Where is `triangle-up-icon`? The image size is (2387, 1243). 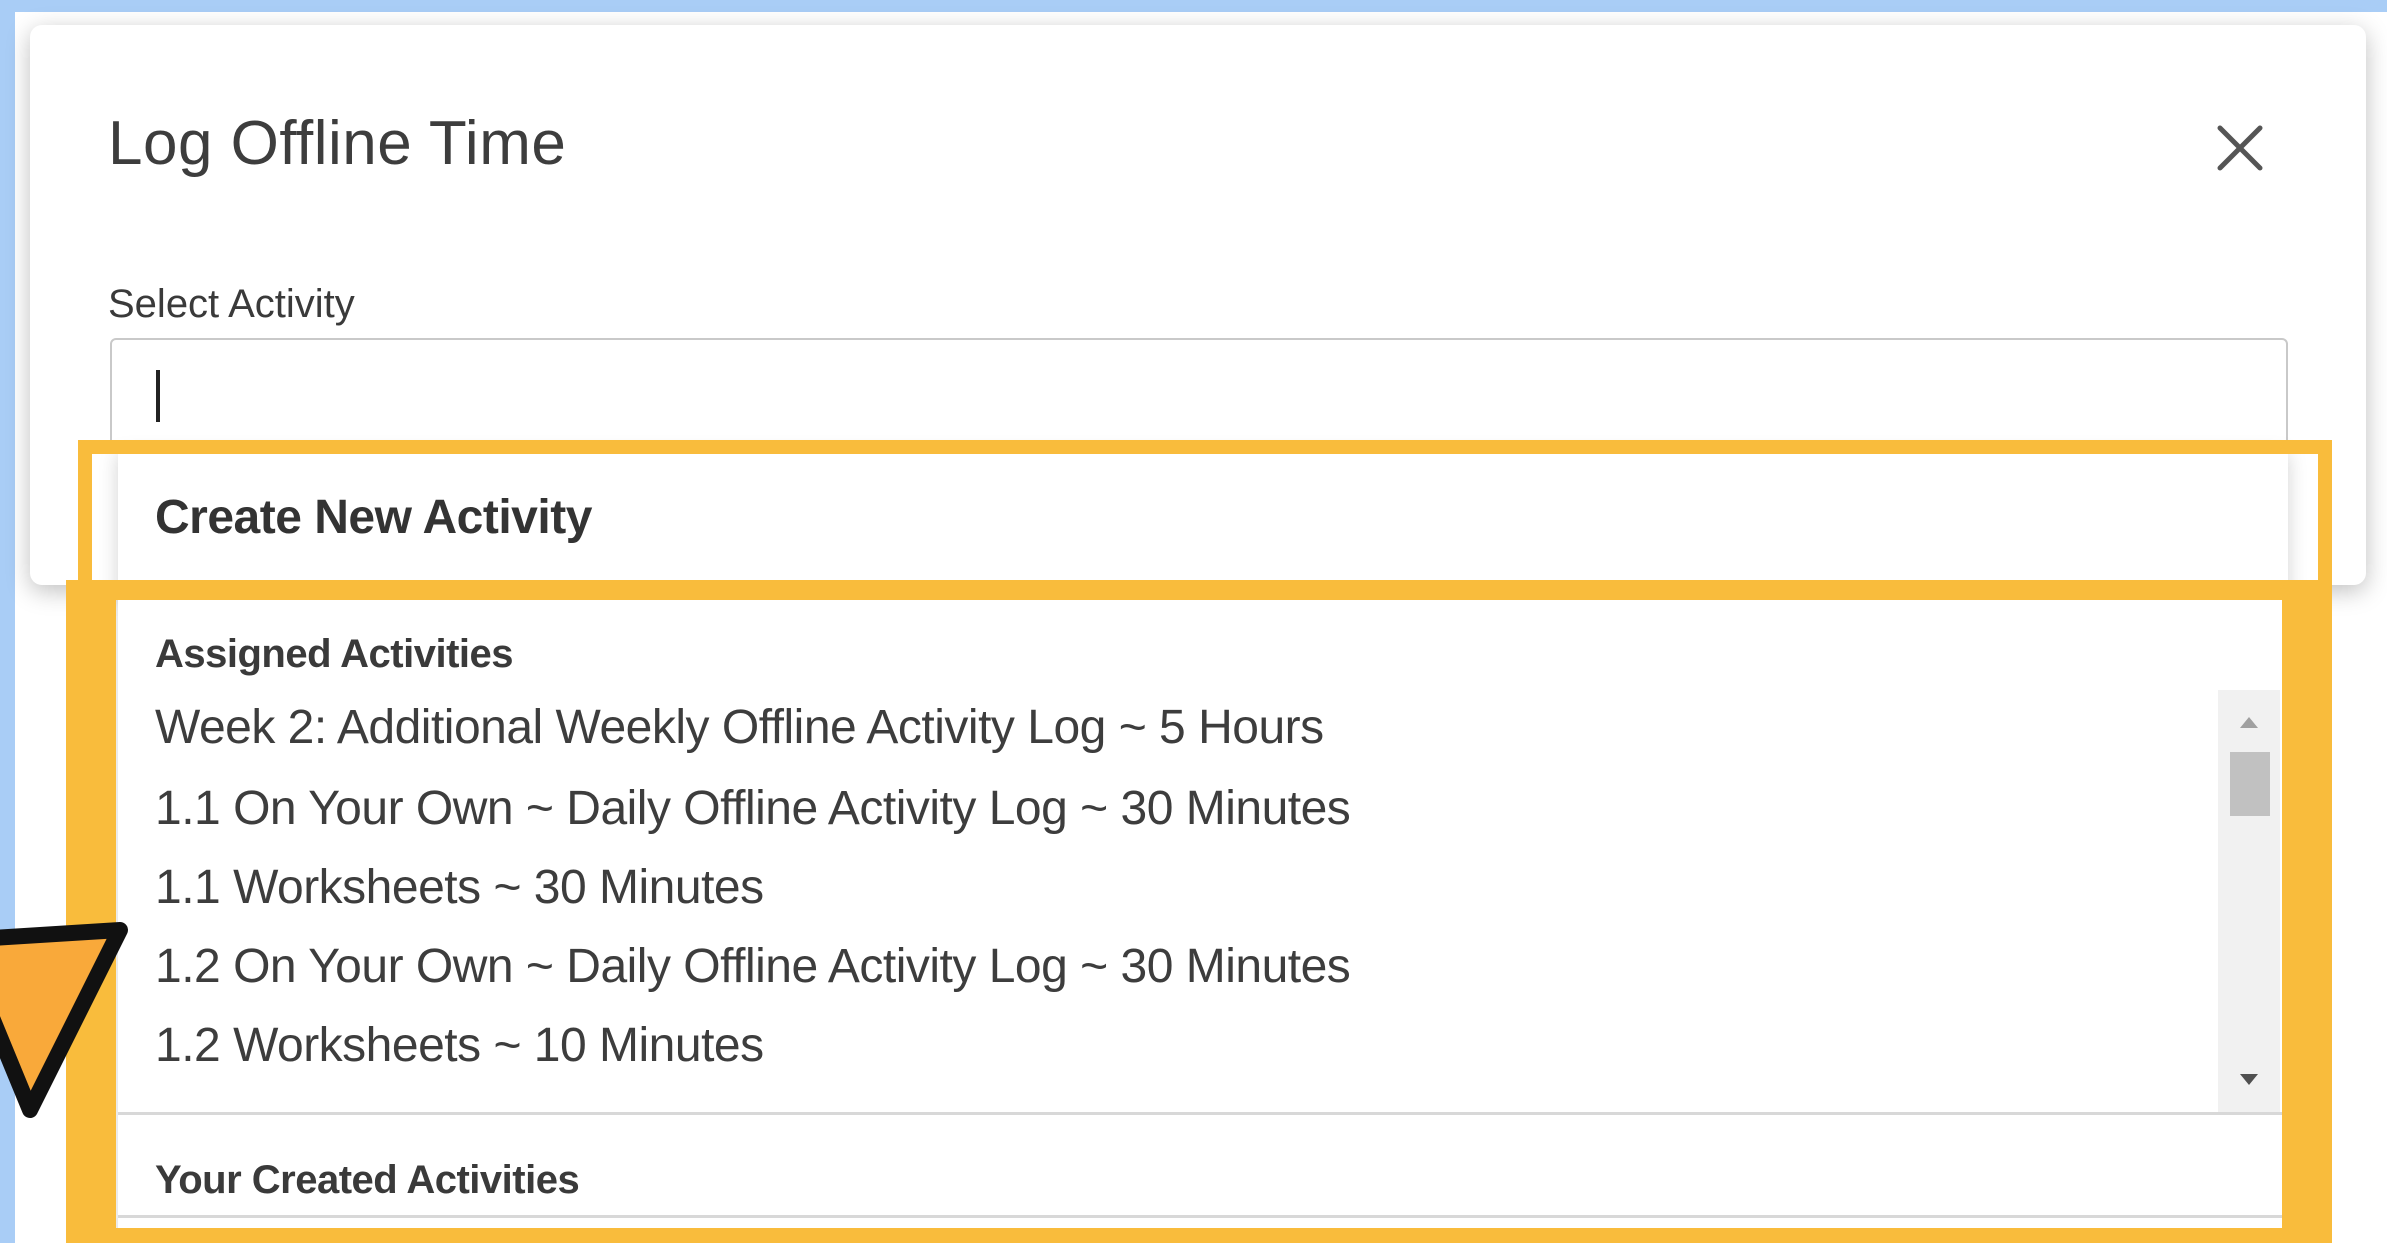
triangle-up-icon is located at coordinates (2249, 722).